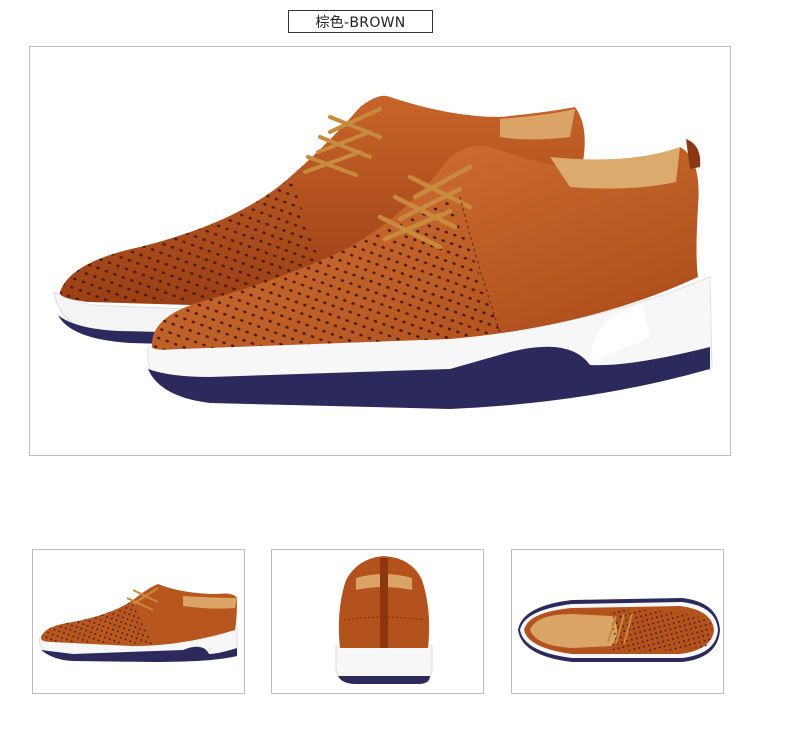 The image size is (800, 736). I want to click on color-variant-label: 棕色-BROWN, so click(360, 21).